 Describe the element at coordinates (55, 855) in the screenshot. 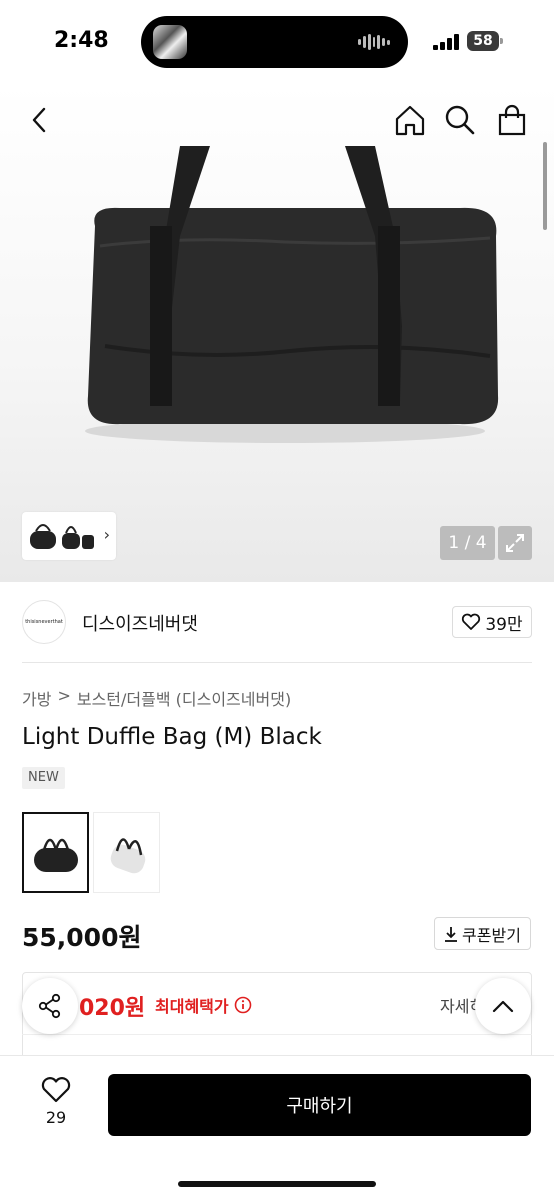

I see `variant-black-image` at that location.